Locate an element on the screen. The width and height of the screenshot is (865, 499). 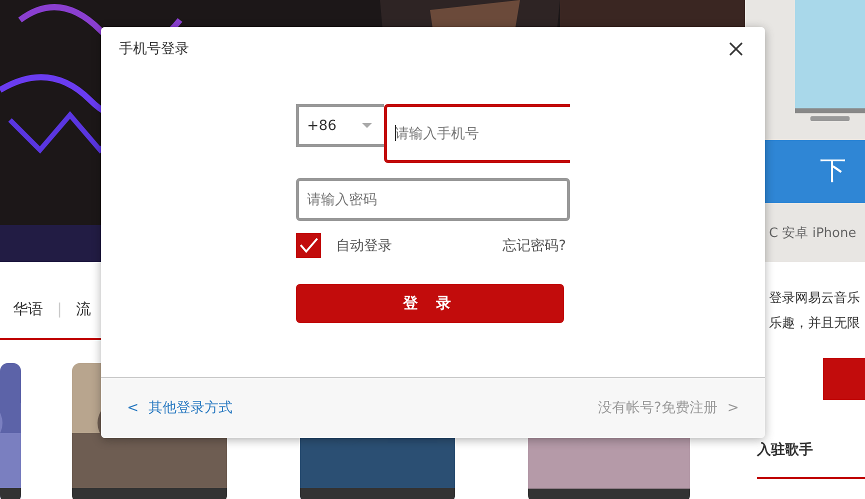
checkbox-label: 自动登录 is located at coordinates (364, 245).